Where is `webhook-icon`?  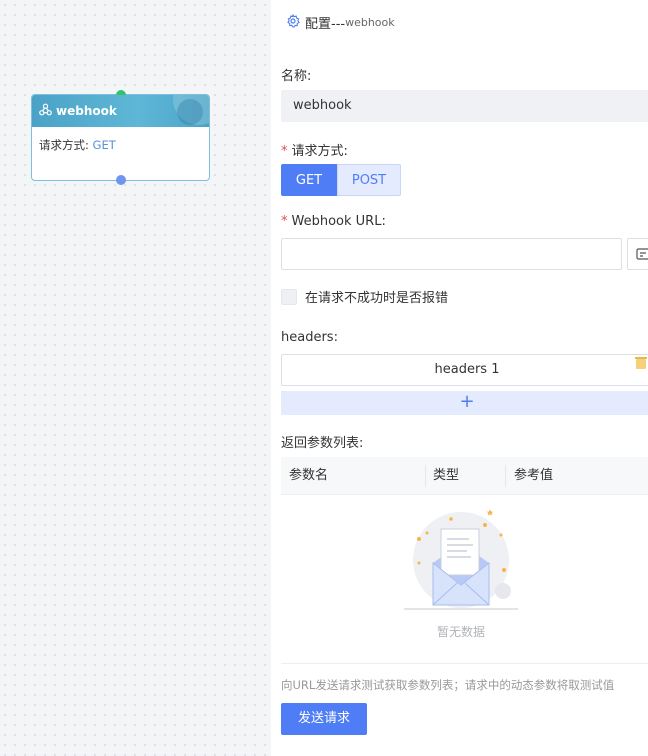 webhook-icon is located at coordinates (45, 111).